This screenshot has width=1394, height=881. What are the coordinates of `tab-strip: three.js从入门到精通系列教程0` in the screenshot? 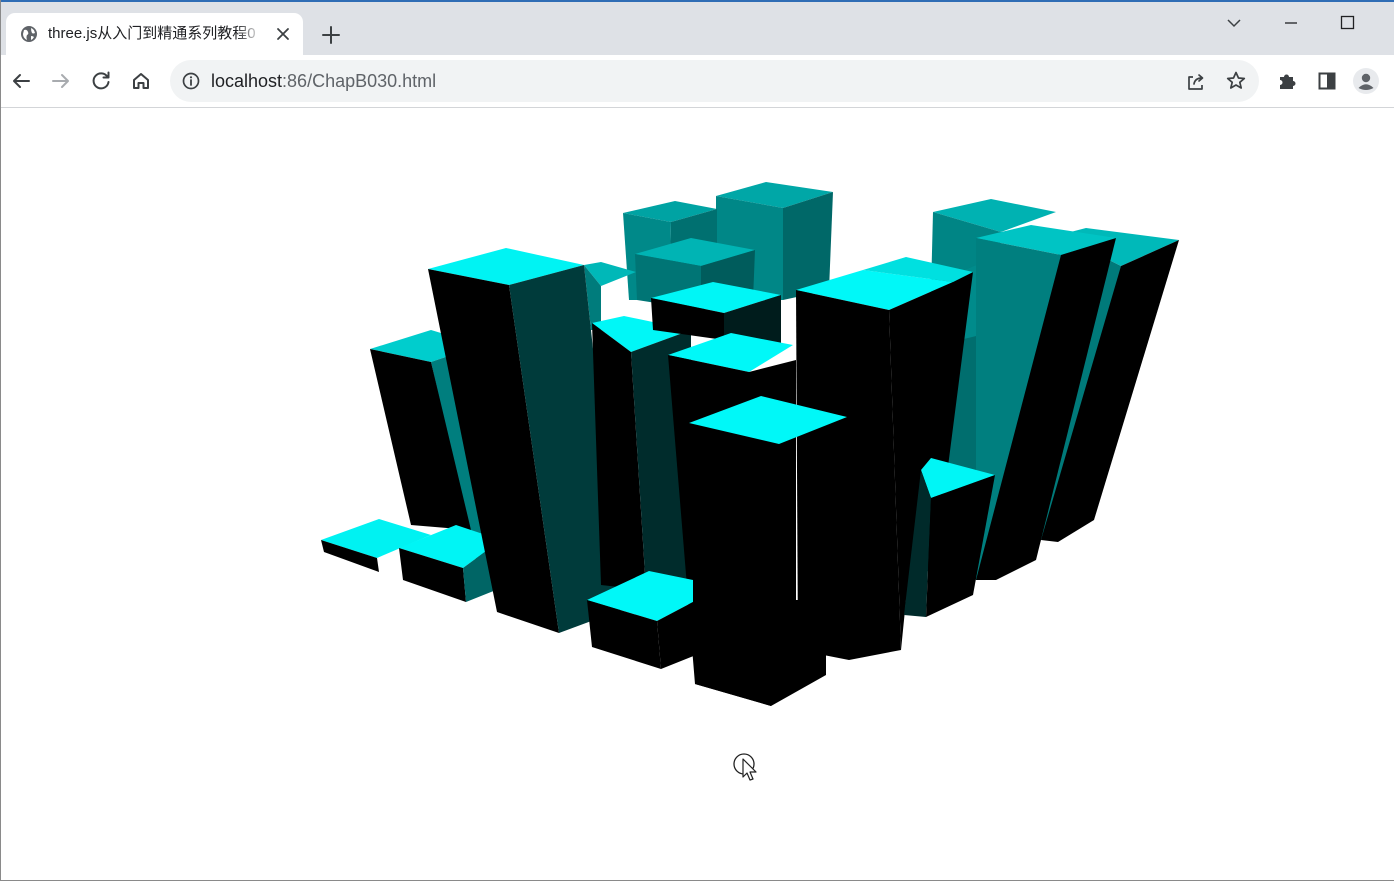 It's located at (697, 28).